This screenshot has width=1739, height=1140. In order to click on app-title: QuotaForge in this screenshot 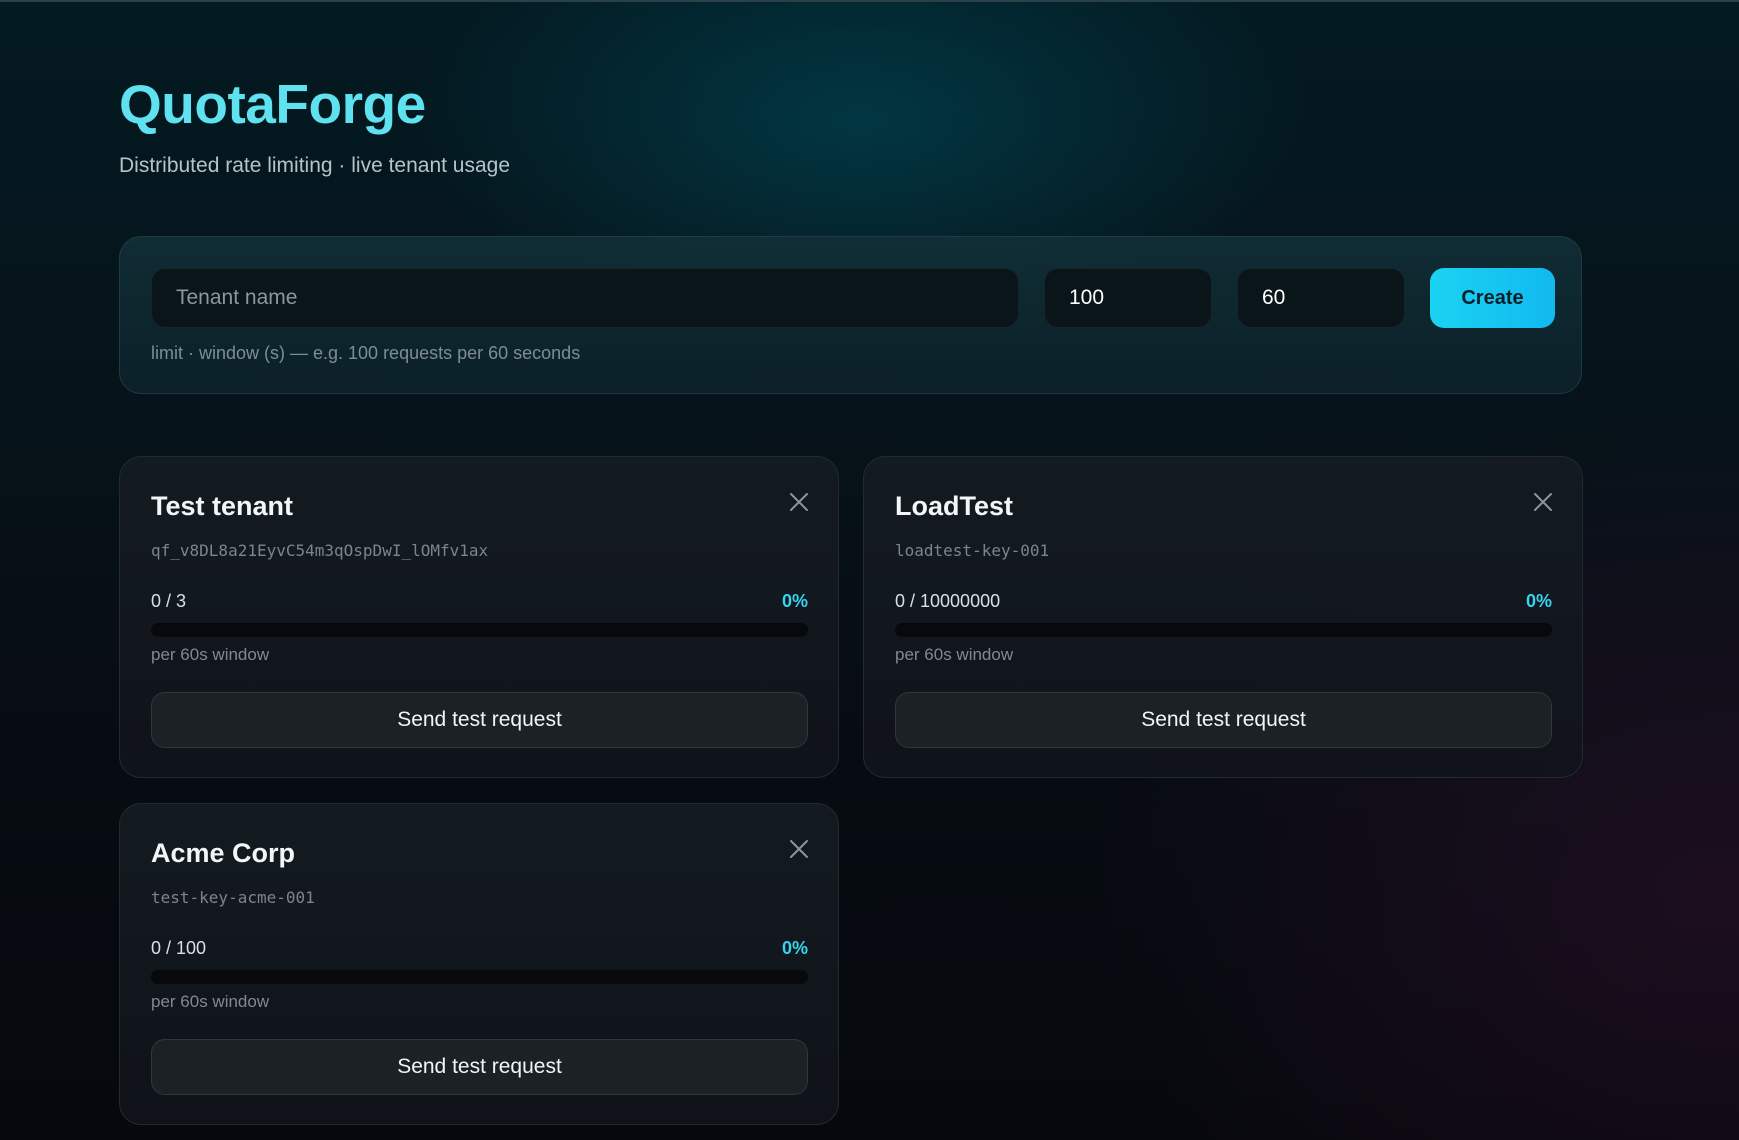, I will do `click(272, 104)`.